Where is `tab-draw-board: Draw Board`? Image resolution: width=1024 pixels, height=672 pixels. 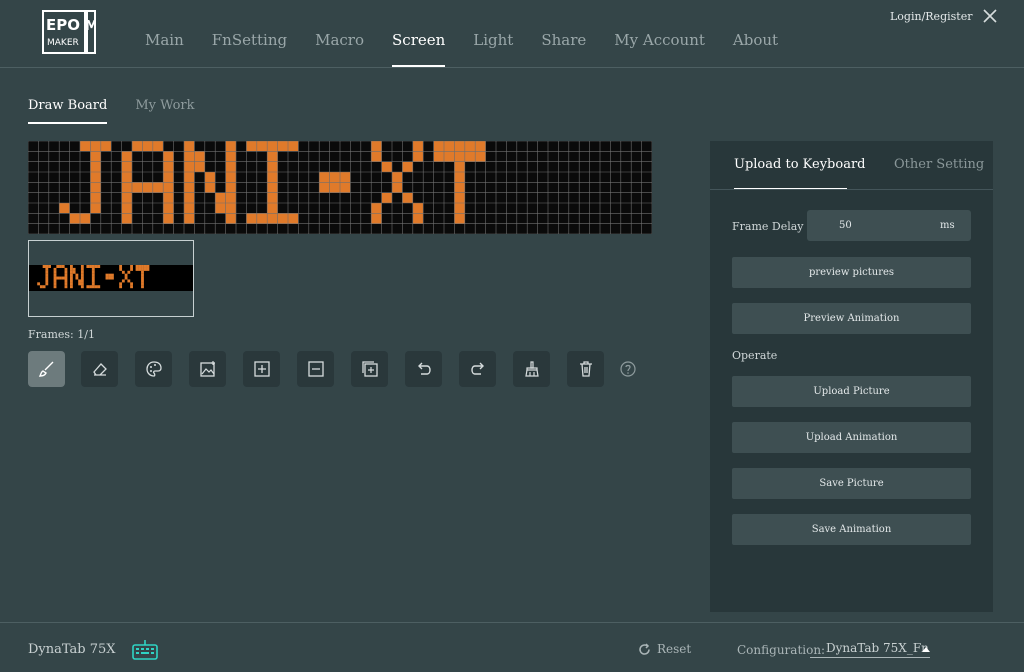 tab-draw-board: Draw Board is located at coordinates (68, 111).